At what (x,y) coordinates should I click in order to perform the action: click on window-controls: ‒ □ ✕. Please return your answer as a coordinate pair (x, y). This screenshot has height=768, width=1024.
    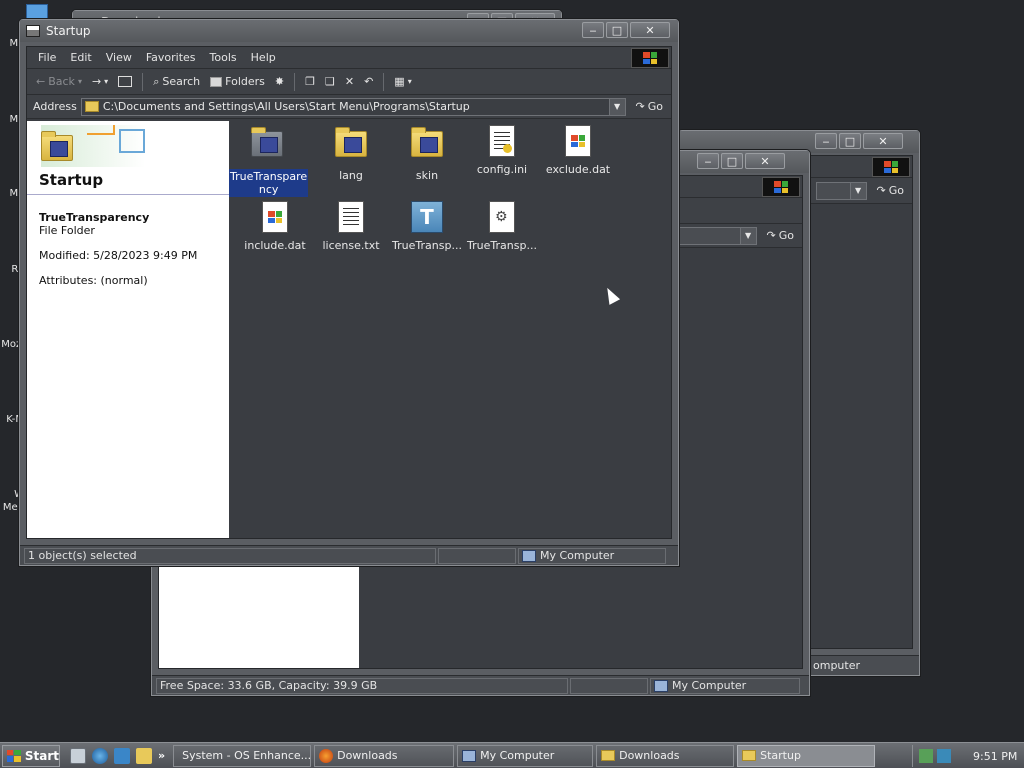
    Looking at the image, I should click on (626, 30).